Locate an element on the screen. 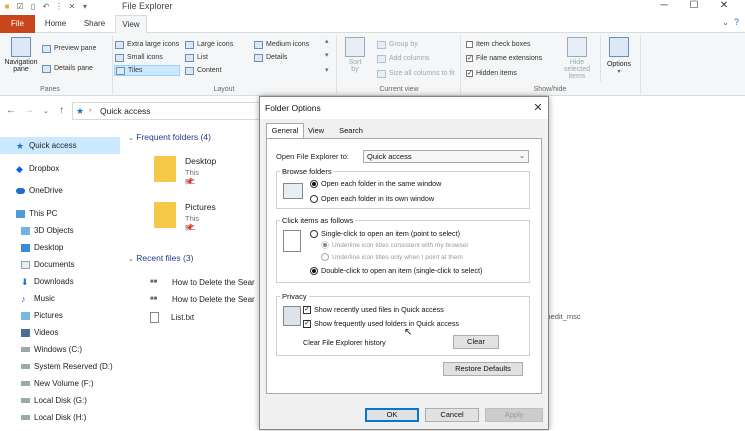 Image resolution: width=745 pixels, height=431 pixels. sidebar-item-videos: Videos is located at coordinates (29, 332).